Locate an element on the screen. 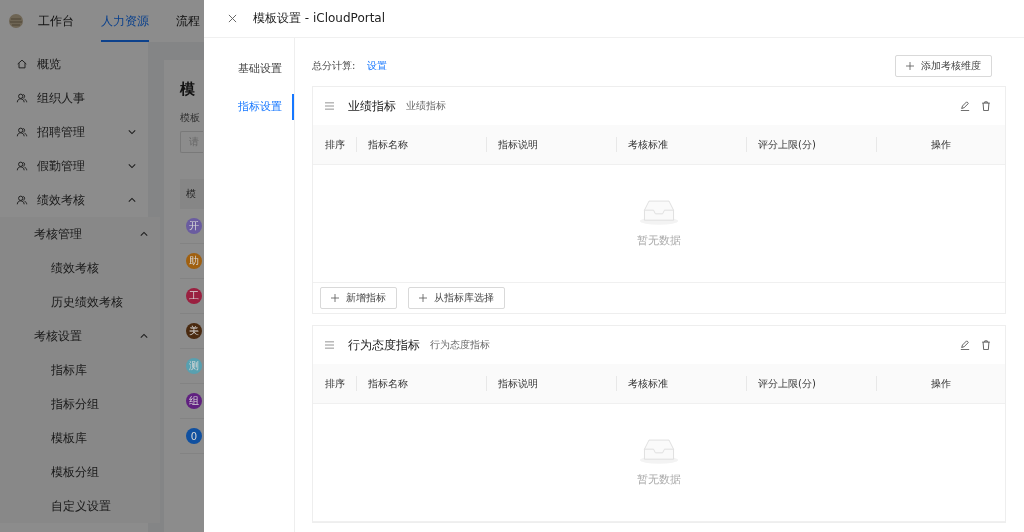 The height and width of the screenshot is (532, 1024). close-icon is located at coordinates (232, 18).